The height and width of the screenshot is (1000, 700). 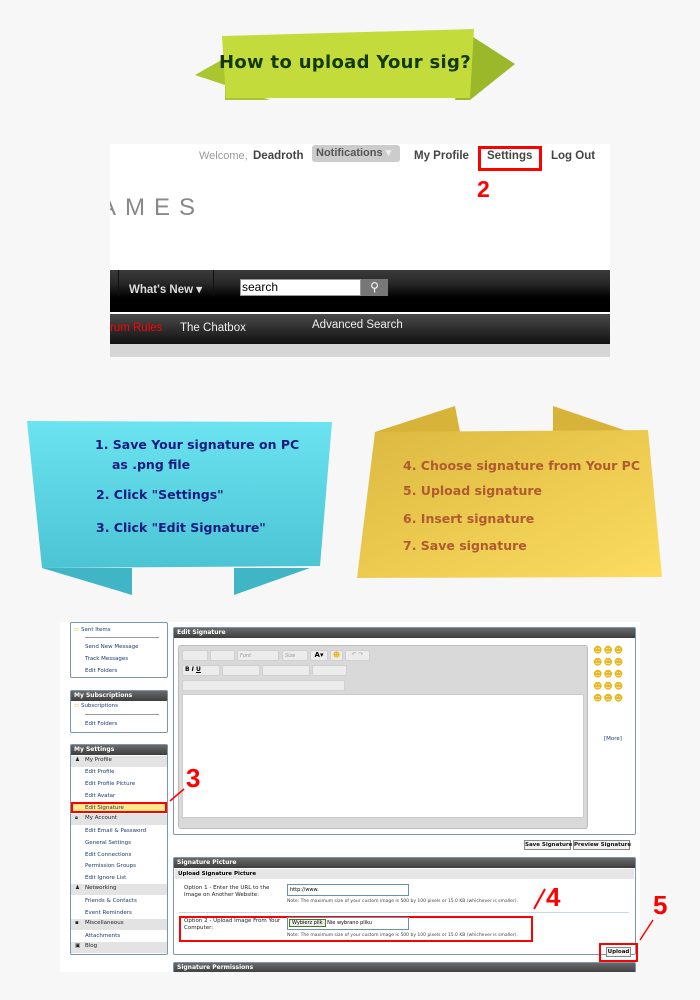 I want to click on step-3-marker: 3, so click(x=193, y=778).